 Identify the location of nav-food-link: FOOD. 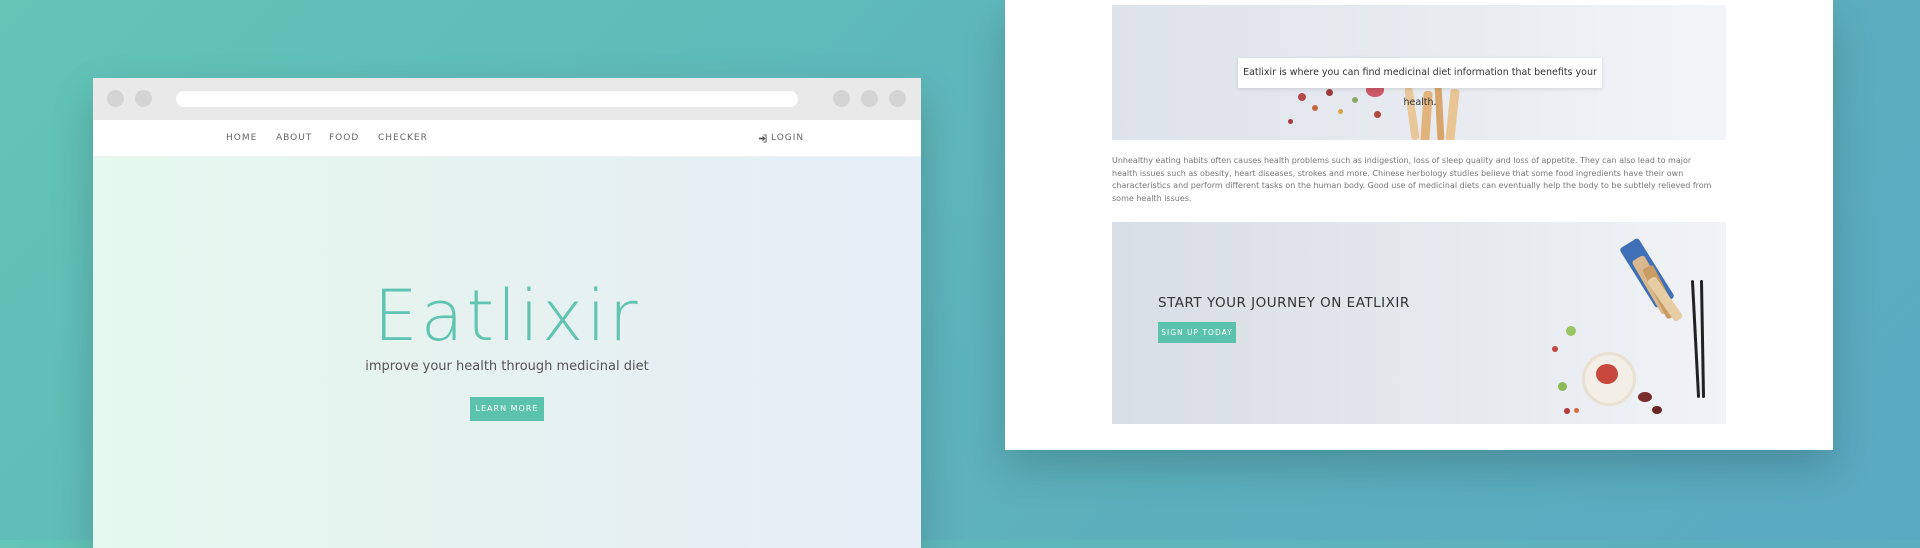
(344, 138).